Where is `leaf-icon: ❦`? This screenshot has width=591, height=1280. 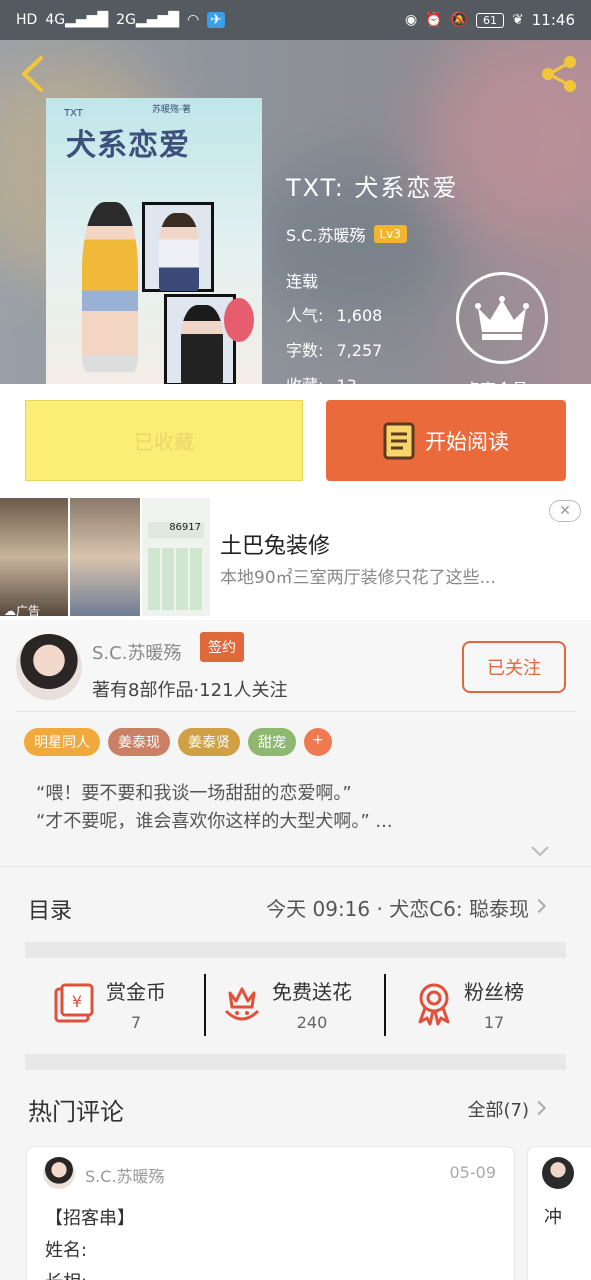
leaf-icon: ❦ is located at coordinates (518, 20).